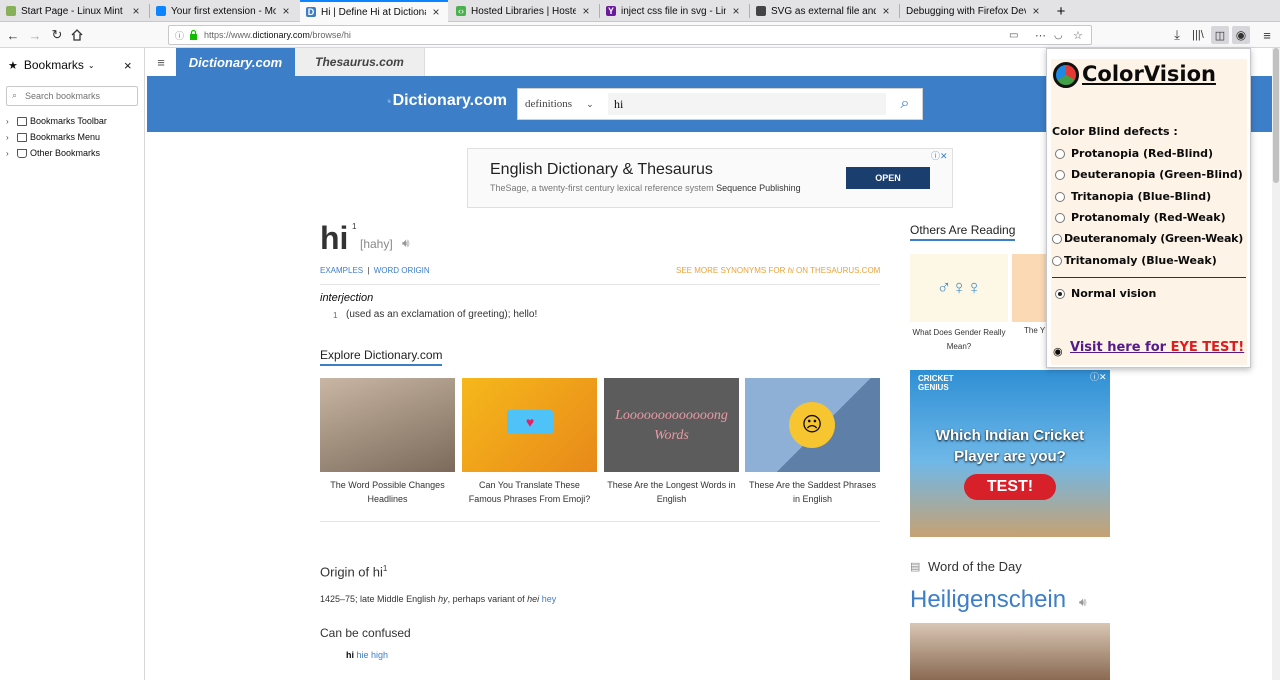 This screenshot has width=1280, height=680. I want to click on article-image: ☹, so click(812, 425).